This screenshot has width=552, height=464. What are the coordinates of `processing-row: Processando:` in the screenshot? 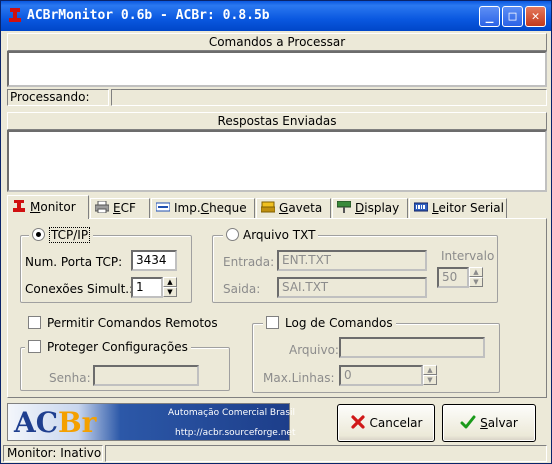 It's located at (277, 97).